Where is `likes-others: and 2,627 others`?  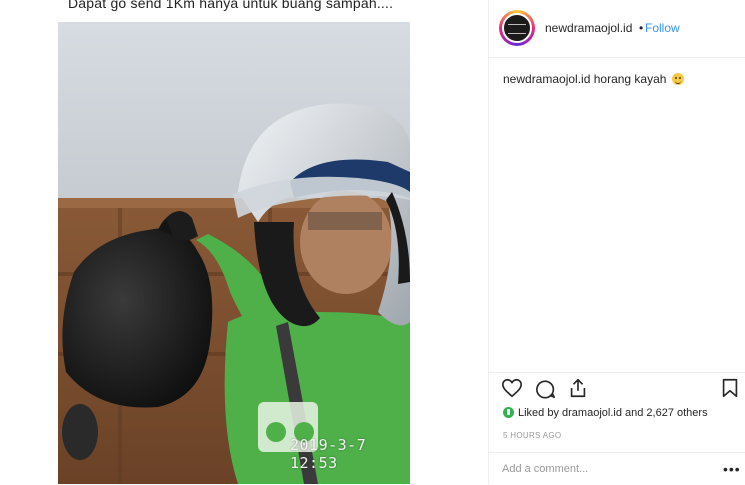 likes-others: and 2,627 others is located at coordinates (665, 413).